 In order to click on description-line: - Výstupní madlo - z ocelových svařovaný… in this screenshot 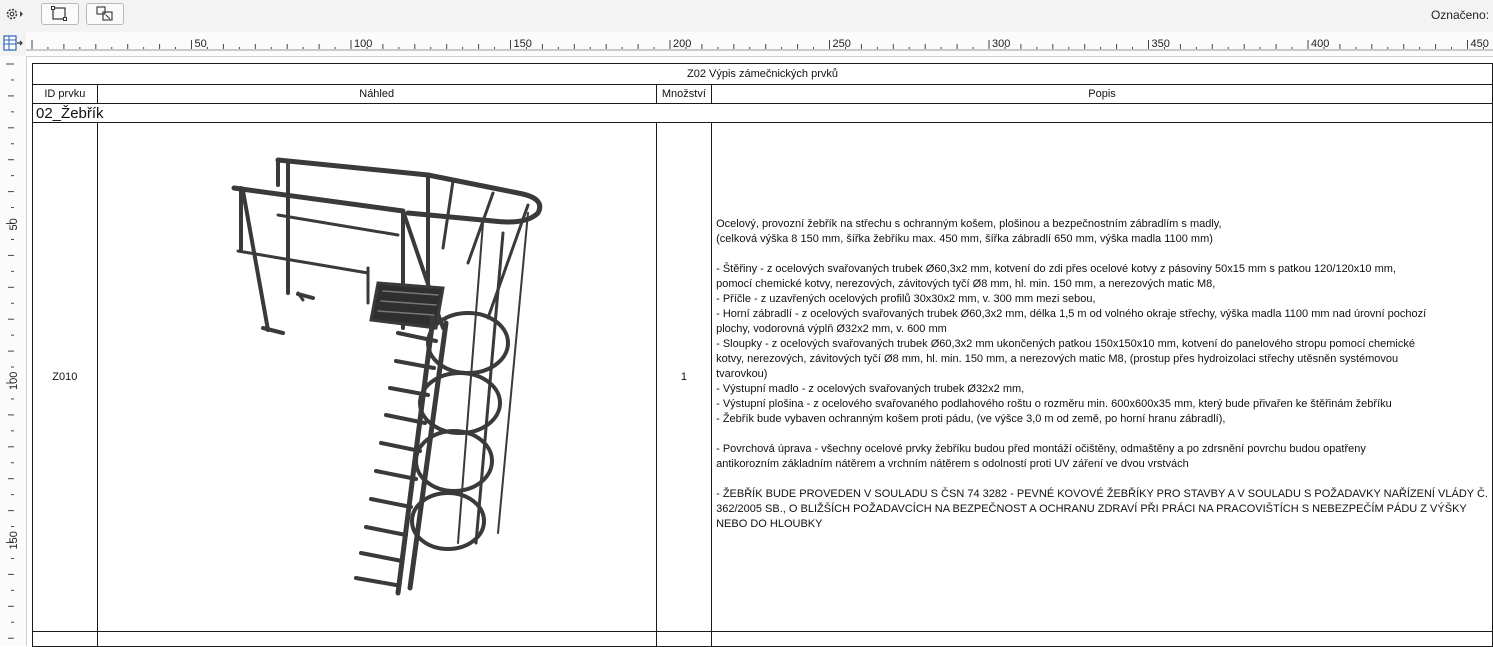, I will do `click(870, 388)`.